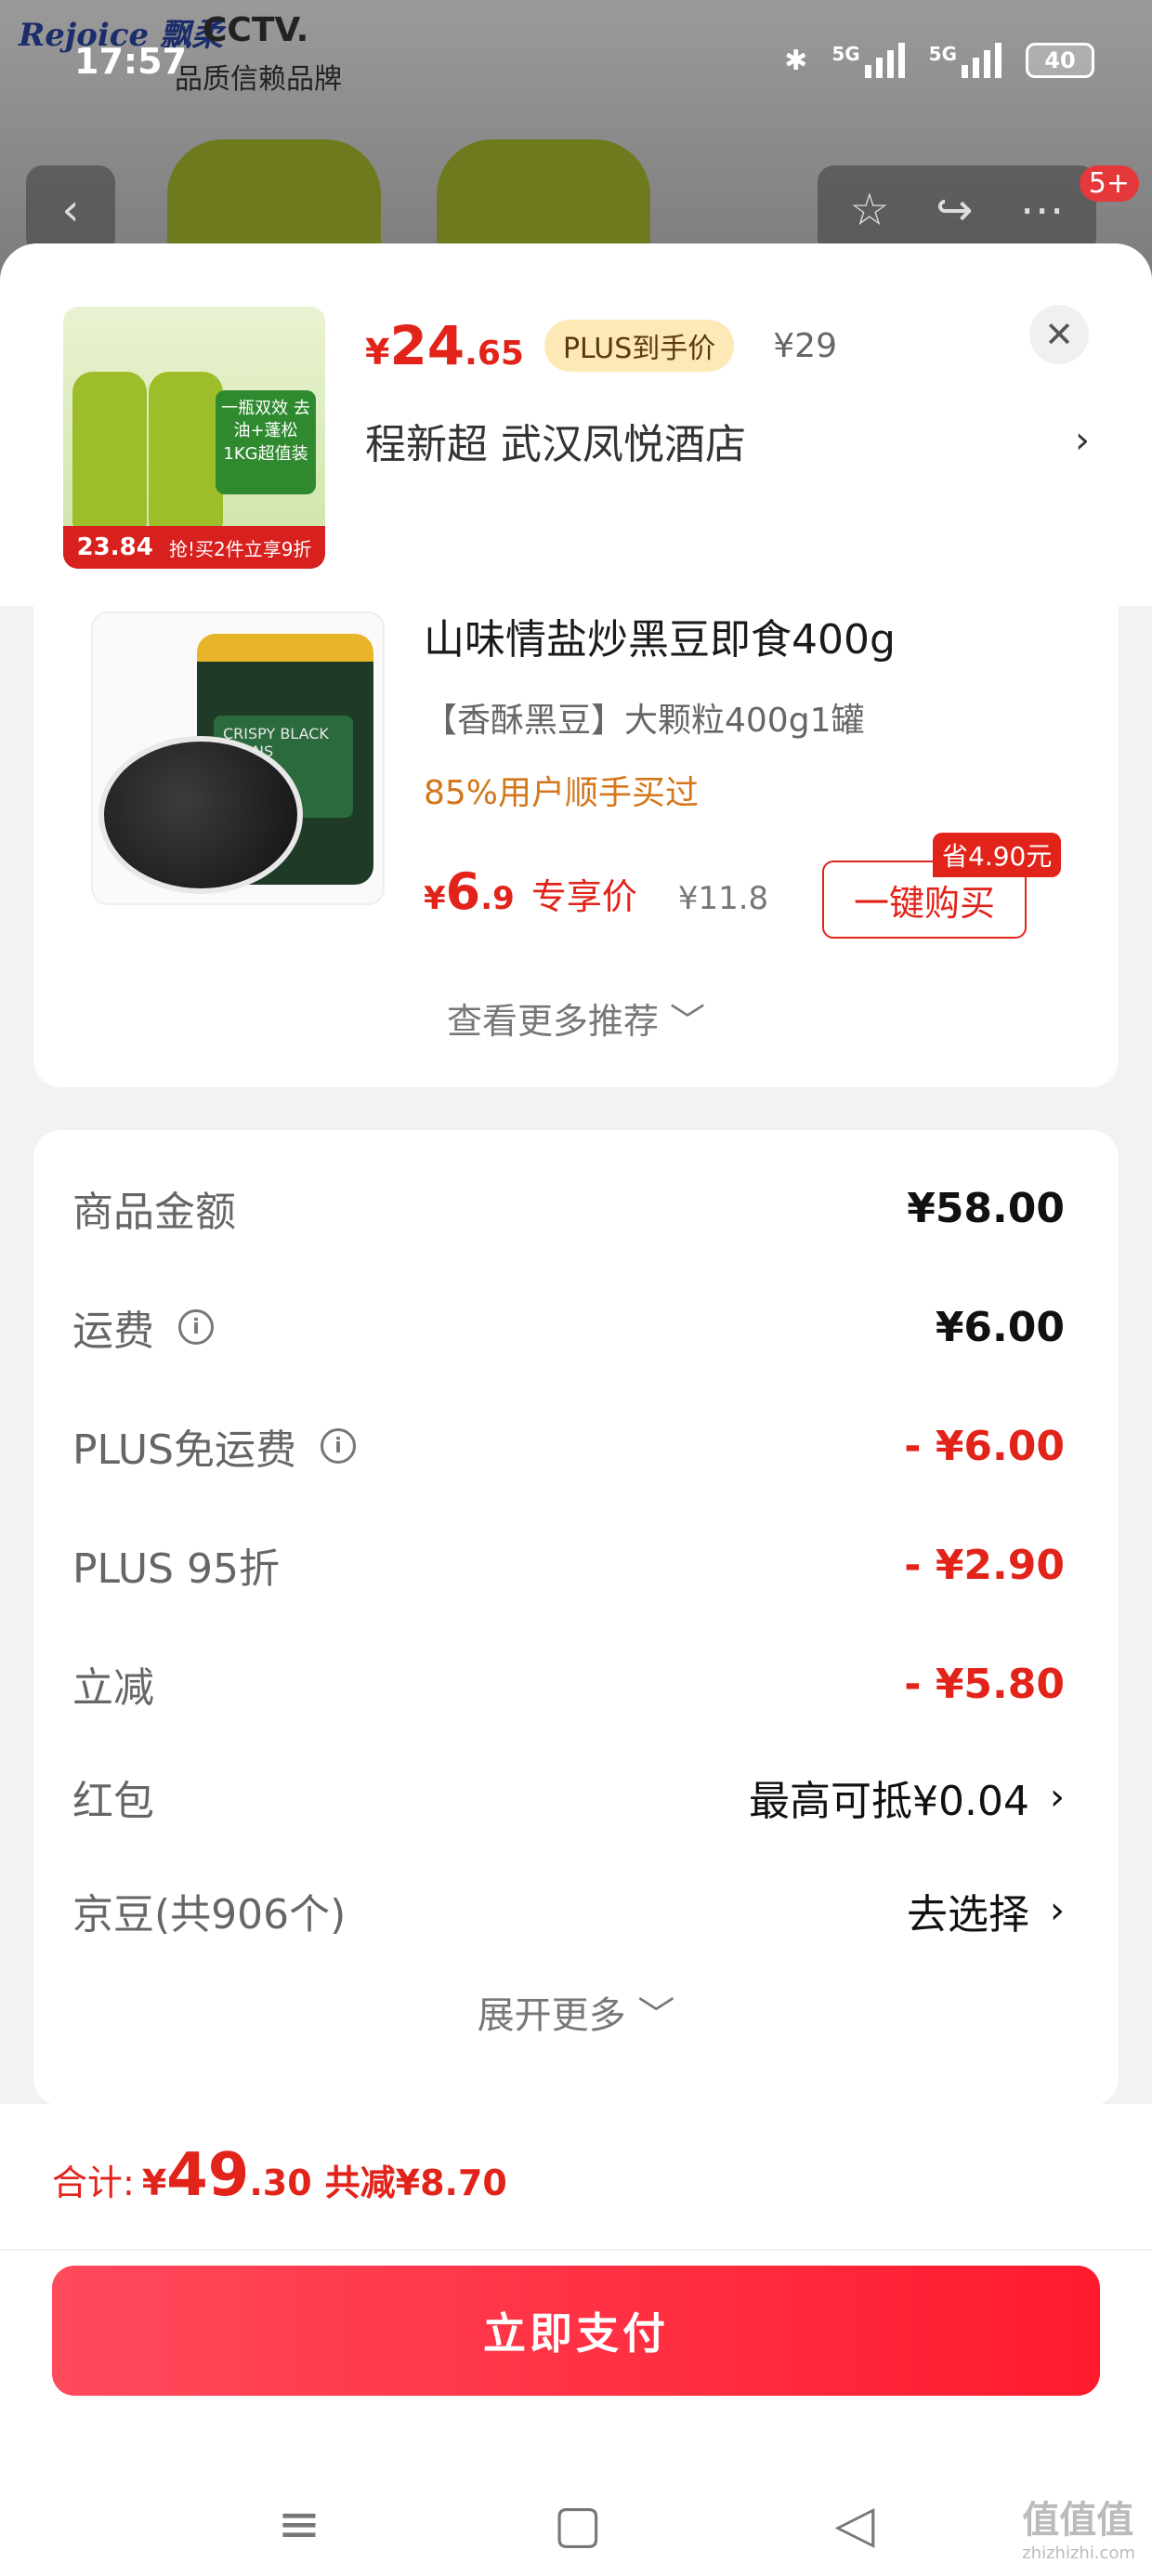 This screenshot has height=2576, width=1152. What do you see at coordinates (562, 793) in the screenshot?
I see `social-proof-text: 85%用户顺手买过` at bounding box center [562, 793].